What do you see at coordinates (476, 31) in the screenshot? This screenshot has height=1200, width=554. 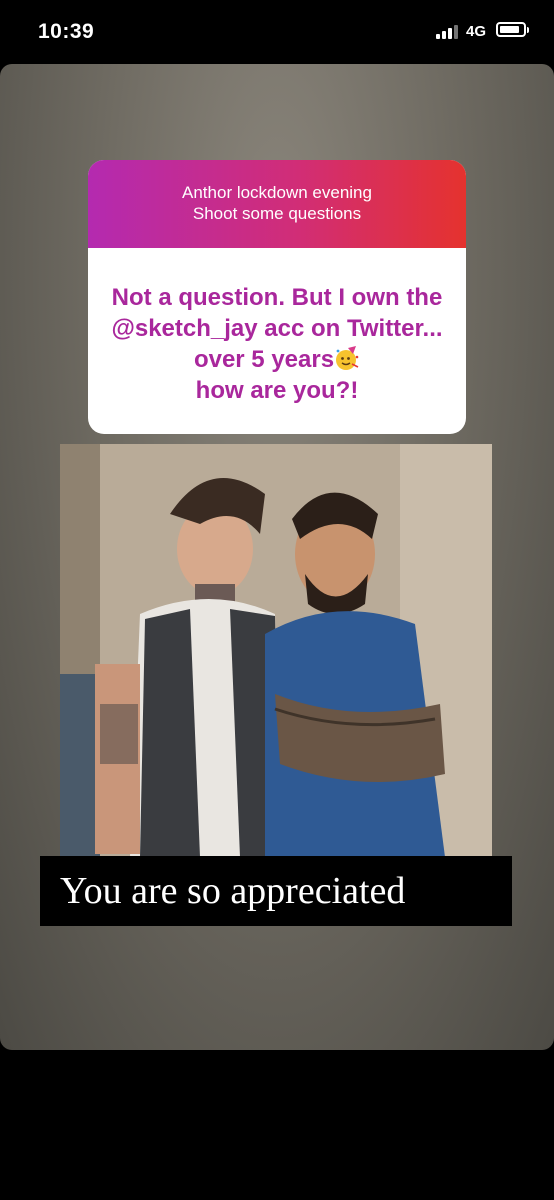 I see `network-type: 4G` at bounding box center [476, 31].